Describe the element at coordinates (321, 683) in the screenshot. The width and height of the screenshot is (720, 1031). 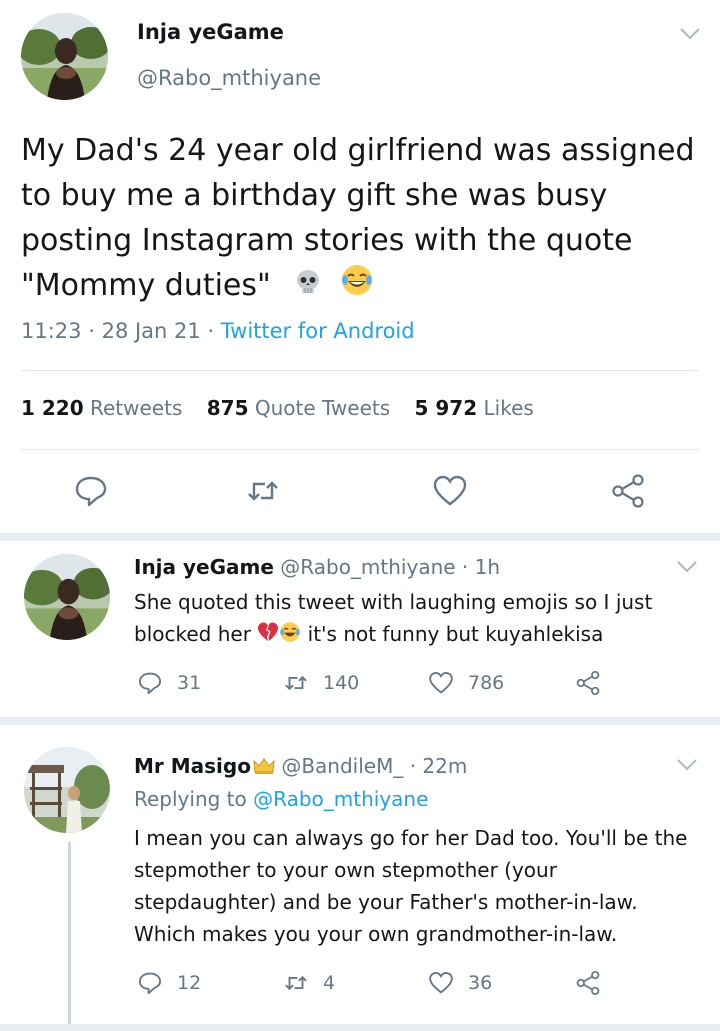
I see `retweet-button: 140` at that location.